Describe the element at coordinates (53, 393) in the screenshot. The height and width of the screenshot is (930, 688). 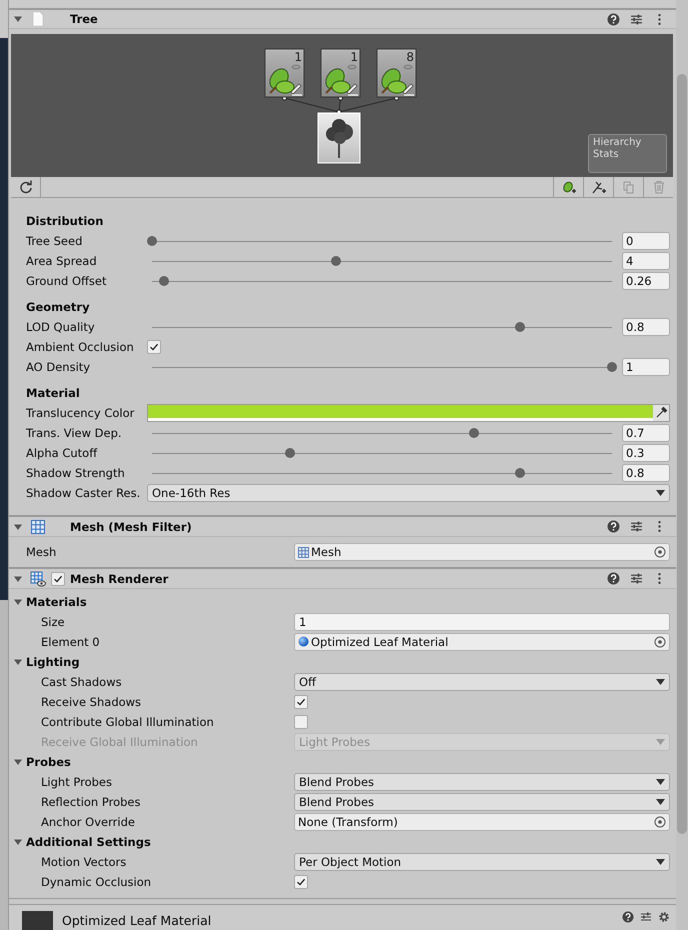
I see `section-title: Material` at that location.